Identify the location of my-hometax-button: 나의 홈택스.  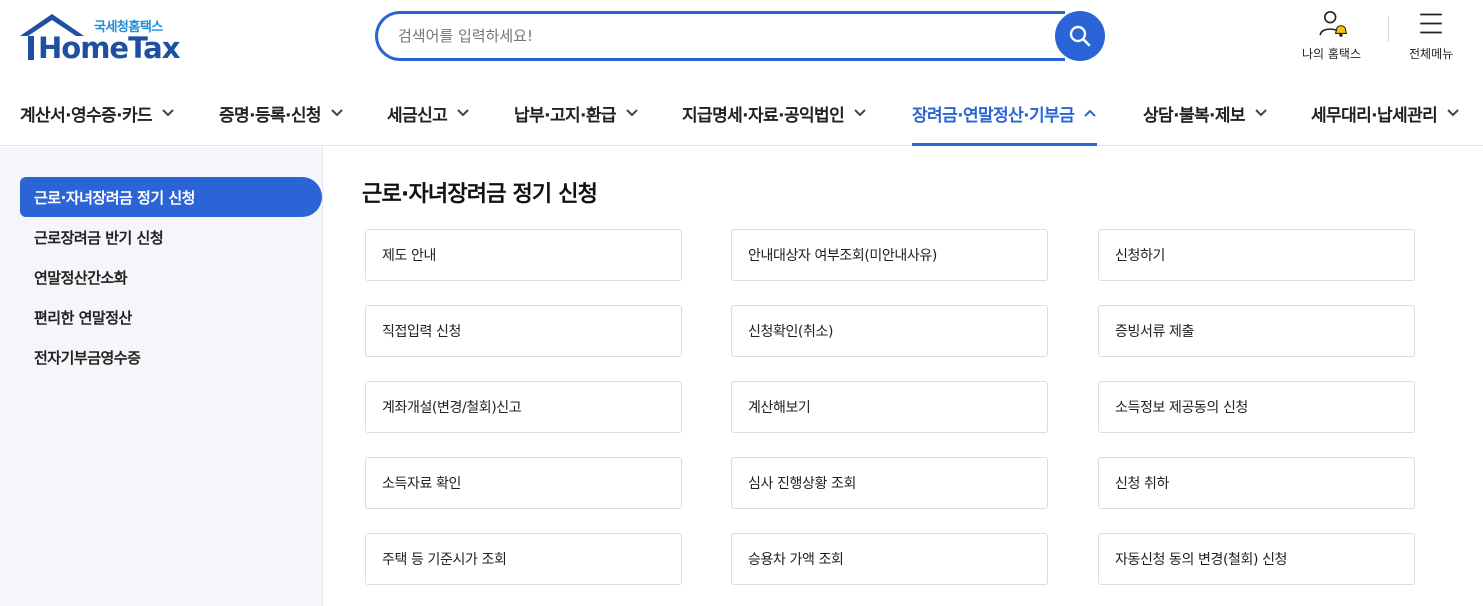
(1331, 36).